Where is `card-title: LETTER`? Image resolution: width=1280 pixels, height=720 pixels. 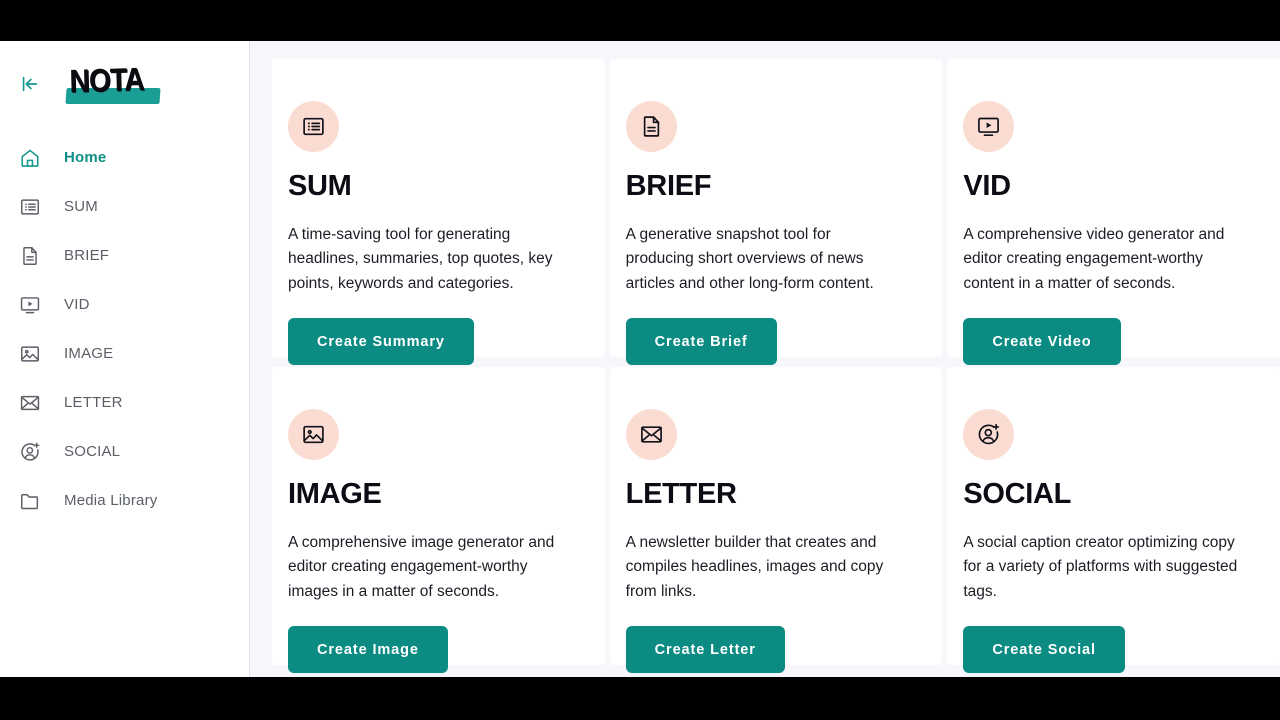 card-title: LETTER is located at coordinates (681, 494).